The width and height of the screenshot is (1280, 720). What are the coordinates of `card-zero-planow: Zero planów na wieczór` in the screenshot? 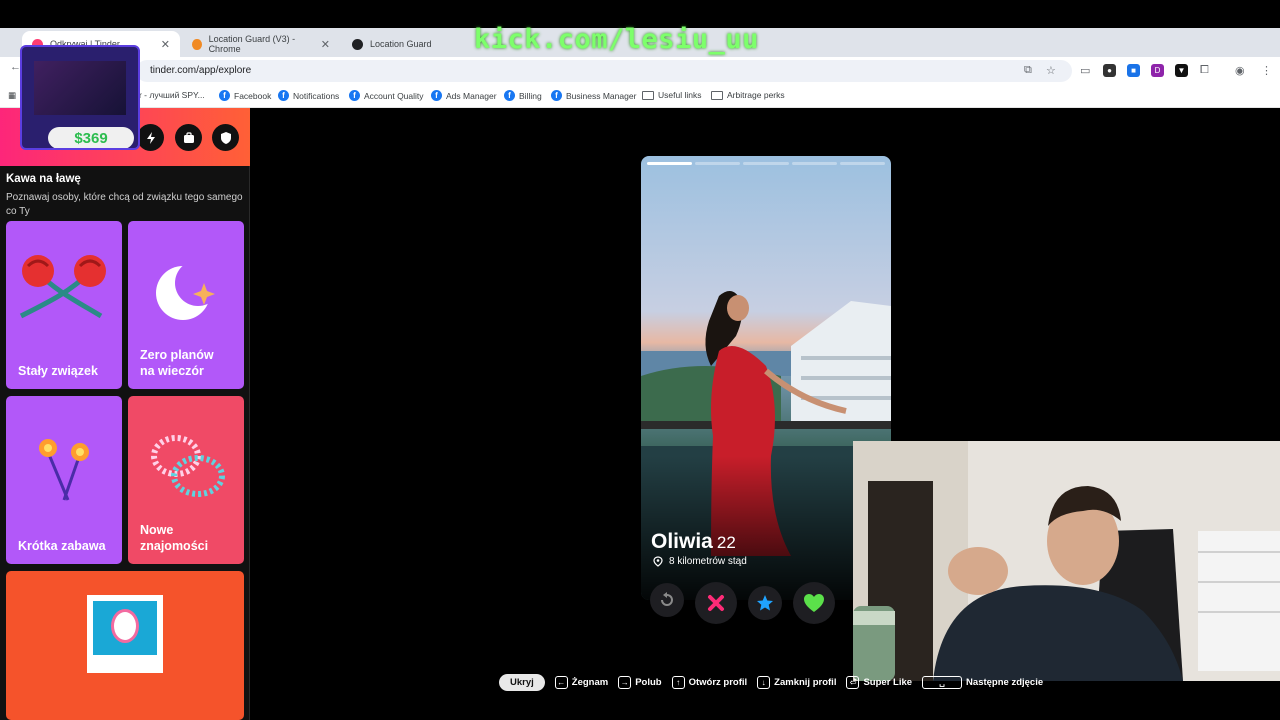 It's located at (186, 305).